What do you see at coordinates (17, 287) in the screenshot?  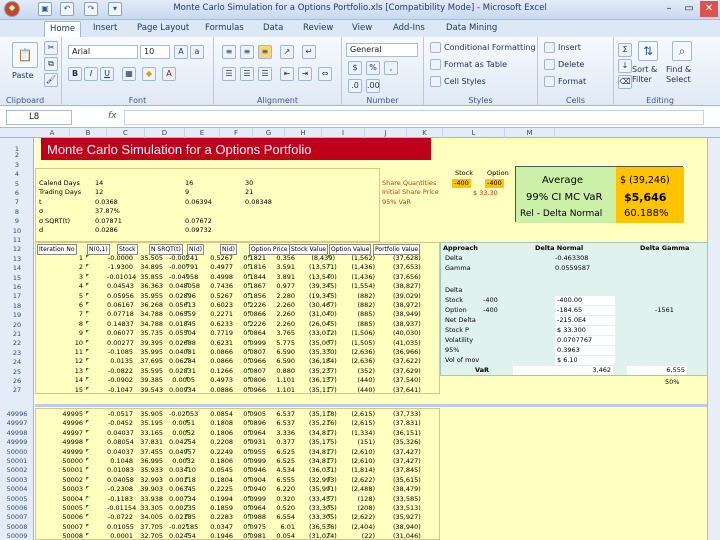 I see `row-header: 16` at bounding box center [17, 287].